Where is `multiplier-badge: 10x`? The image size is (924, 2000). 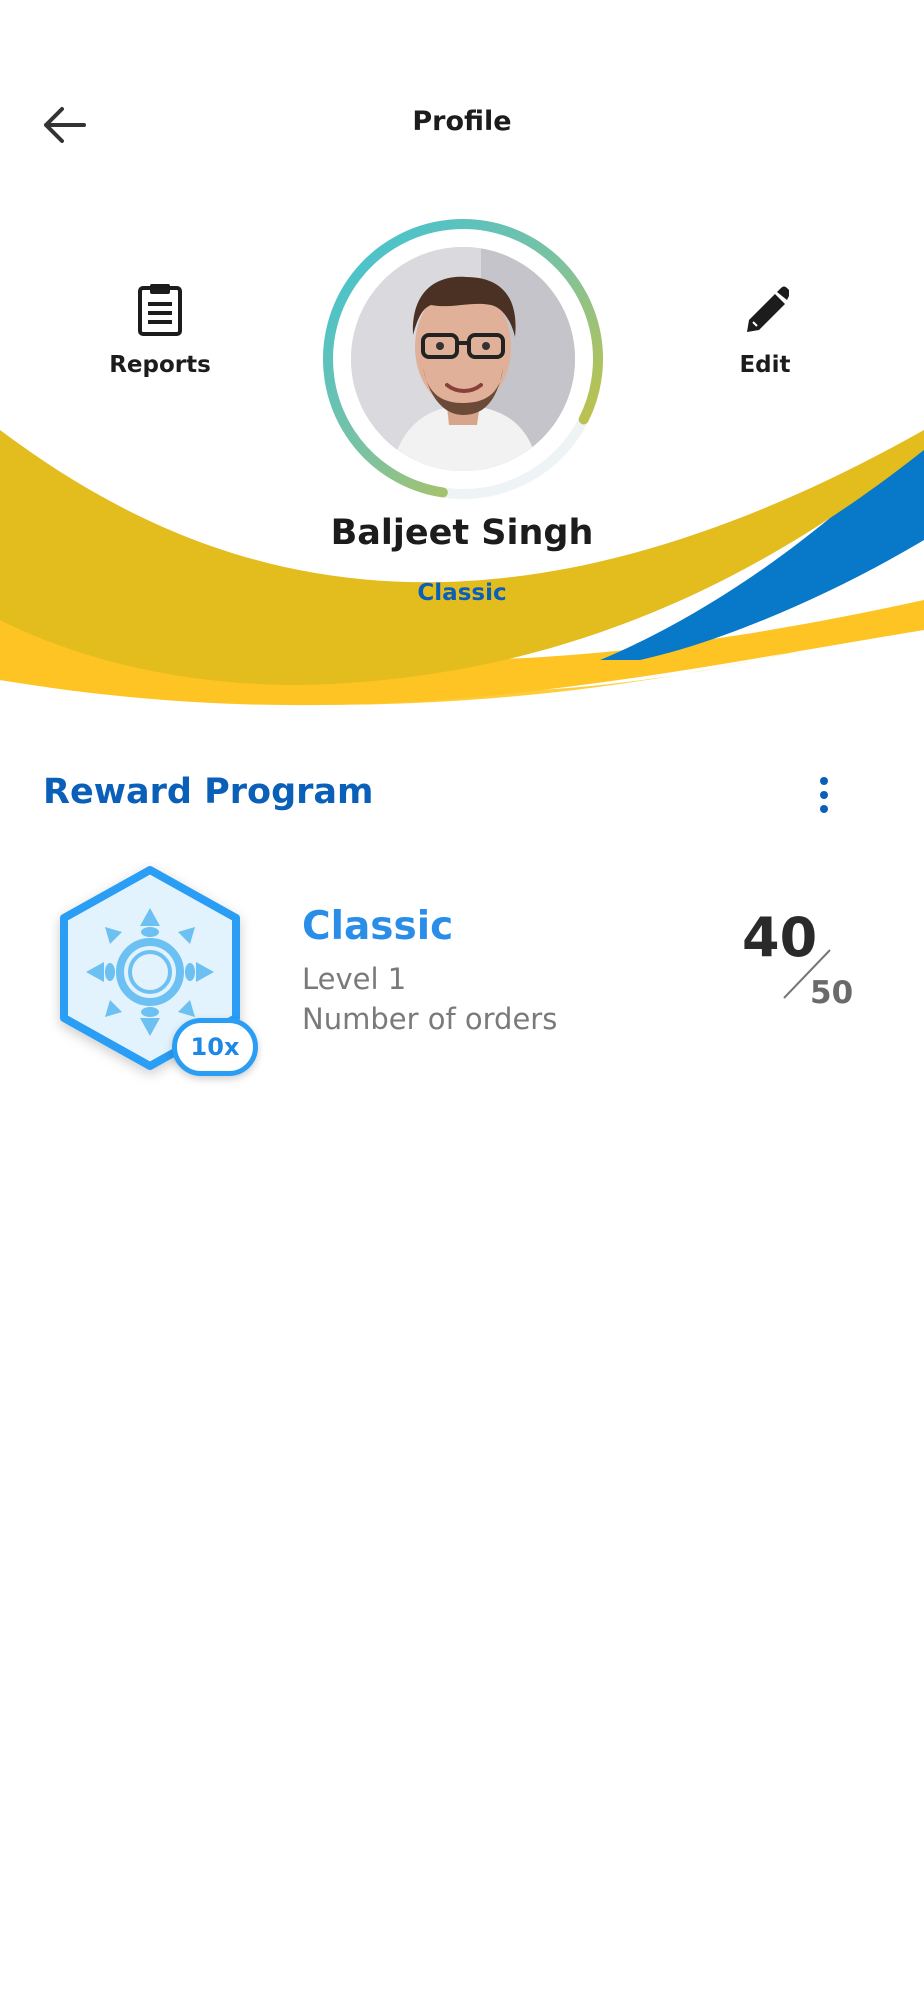 multiplier-badge: 10x is located at coordinates (215, 1047).